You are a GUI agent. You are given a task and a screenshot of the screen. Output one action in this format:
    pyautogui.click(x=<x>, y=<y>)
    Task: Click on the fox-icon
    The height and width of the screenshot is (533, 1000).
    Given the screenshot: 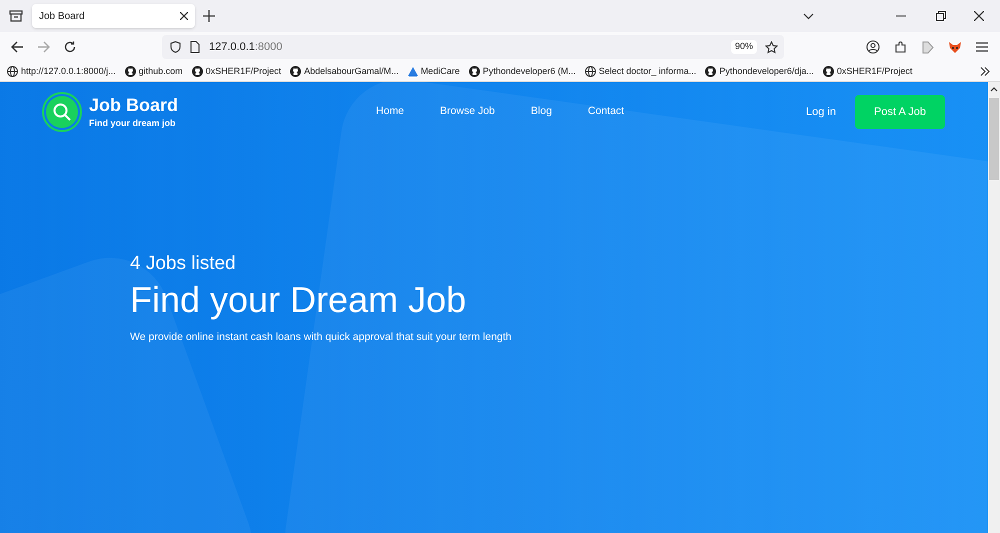 What is the action you would take?
    pyautogui.click(x=955, y=47)
    